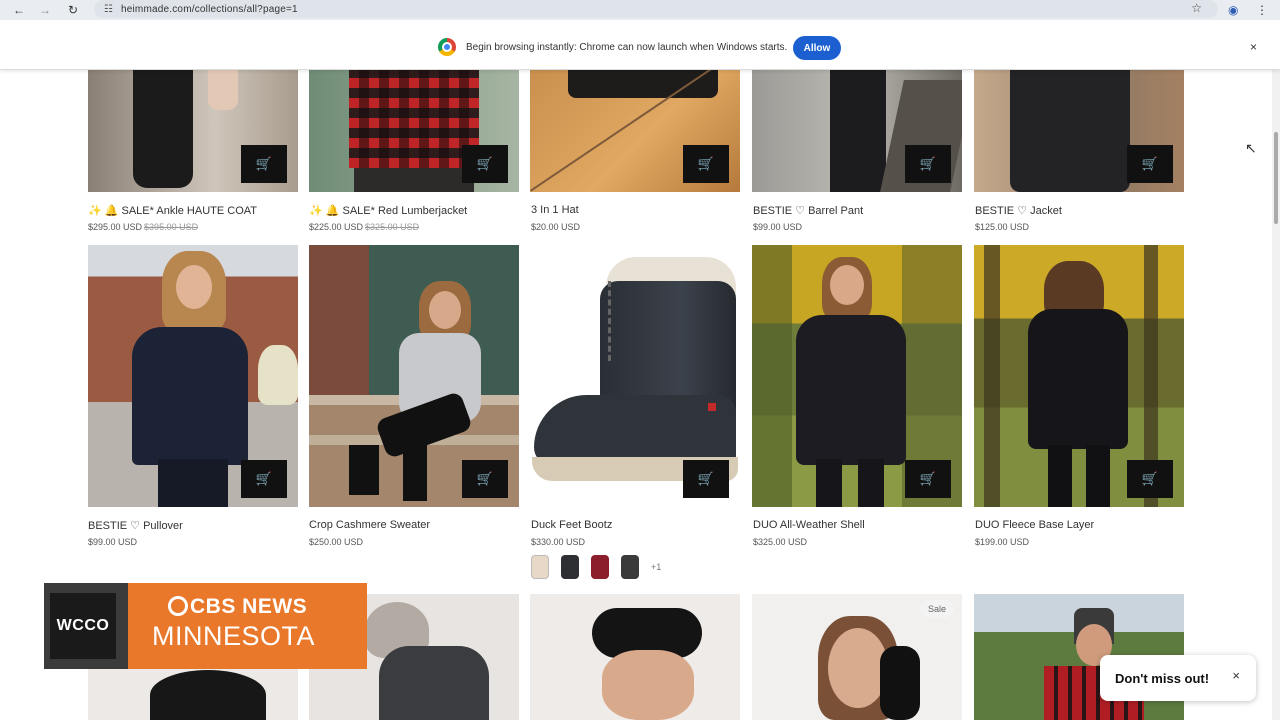  I want to click on product-title: BESTIE ♡ Jacket, so click(1018, 210).